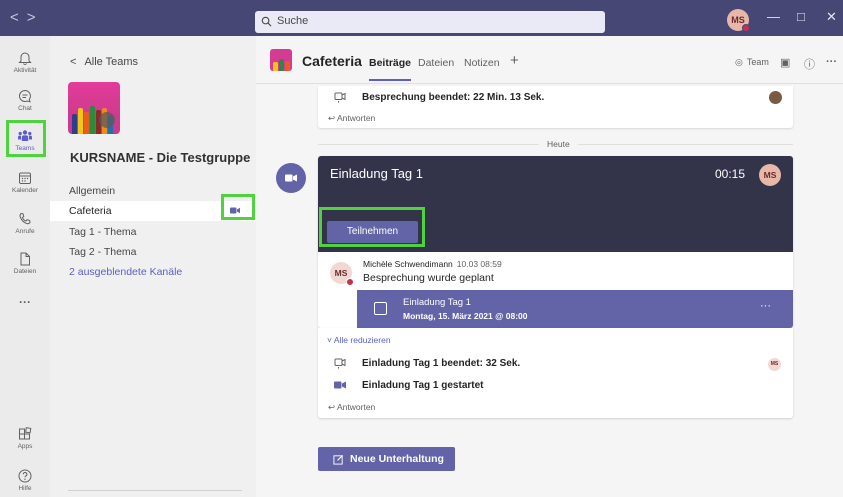  I want to click on rail-item-calls: Anrufe, so click(25, 227).